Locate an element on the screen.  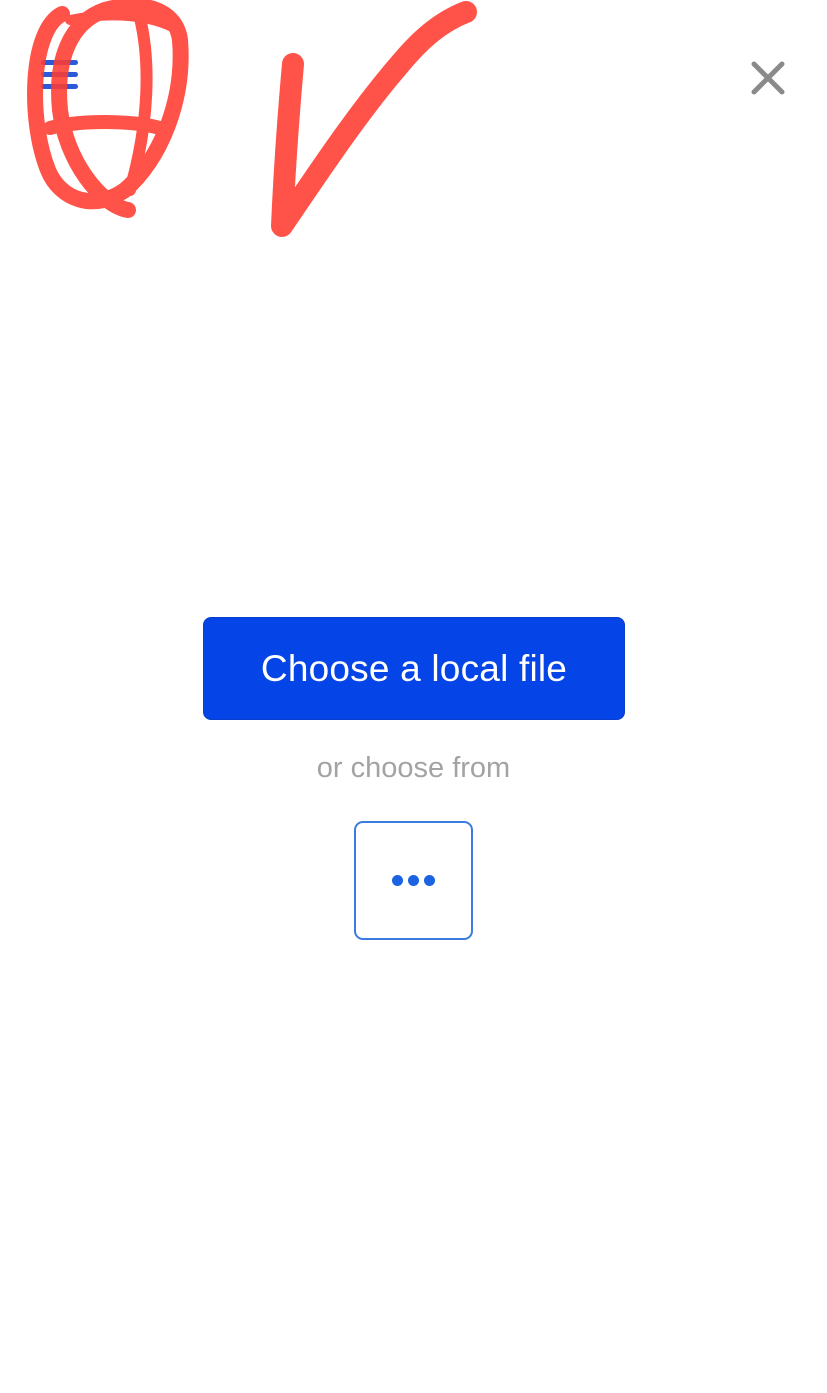
close-icon is located at coordinates (768, 78).